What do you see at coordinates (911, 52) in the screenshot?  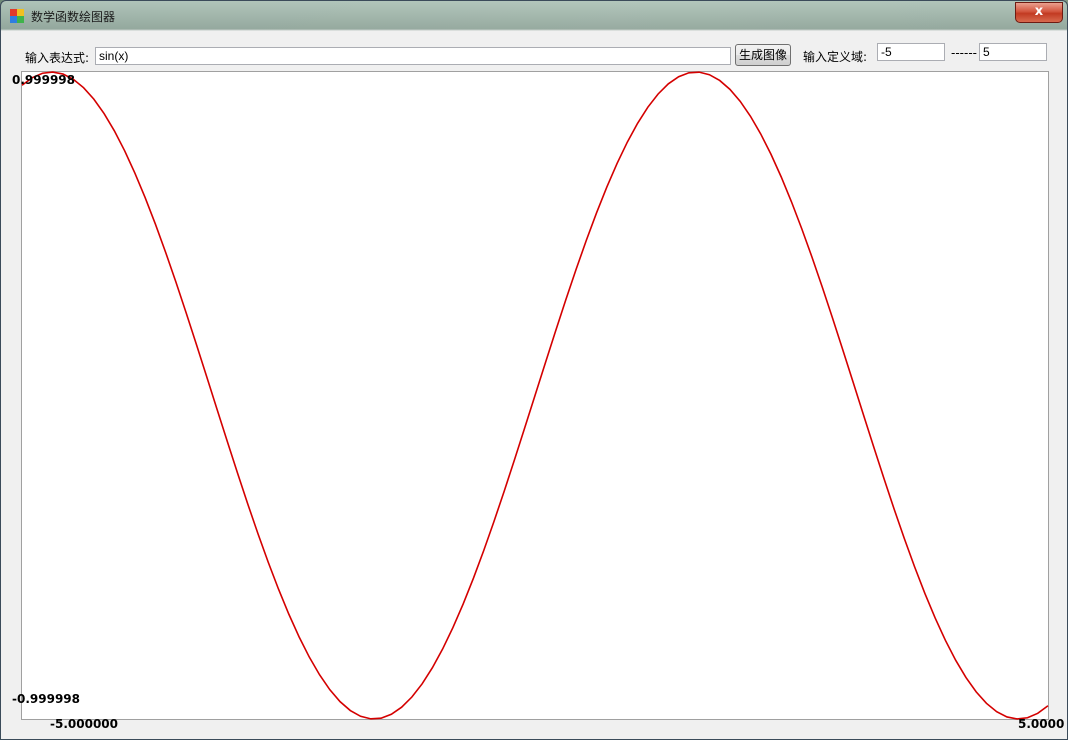 I see `domain-min-input: -5` at bounding box center [911, 52].